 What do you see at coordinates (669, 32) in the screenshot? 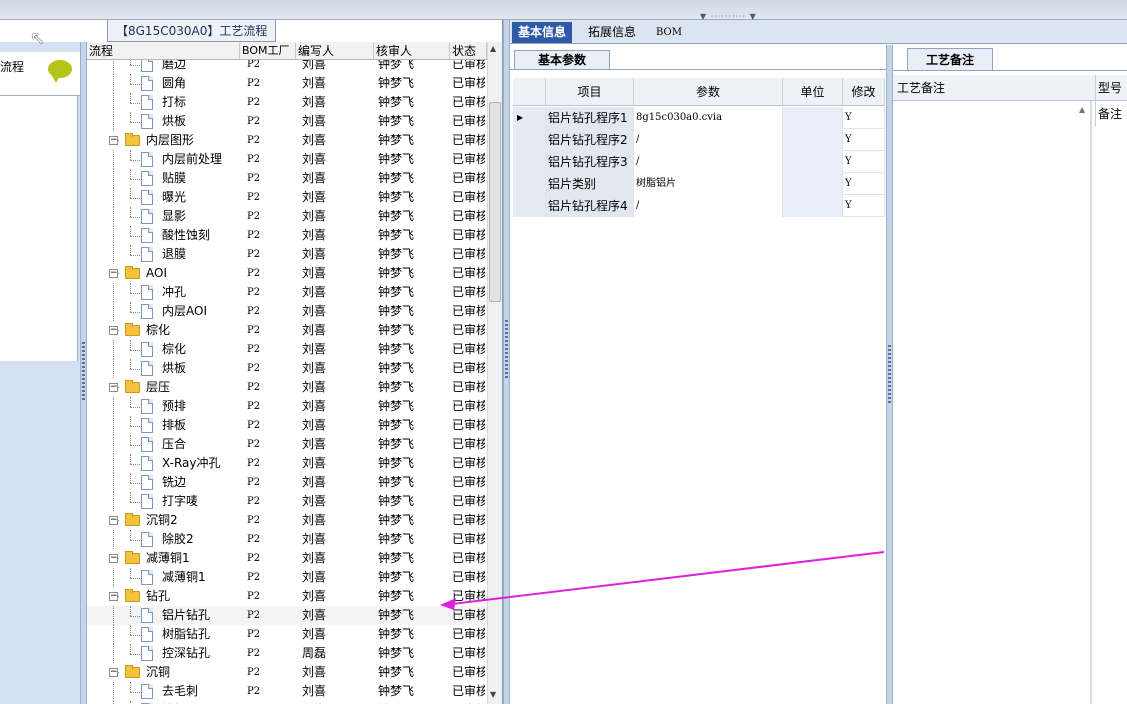
I see `tab-bom: BOM` at bounding box center [669, 32].